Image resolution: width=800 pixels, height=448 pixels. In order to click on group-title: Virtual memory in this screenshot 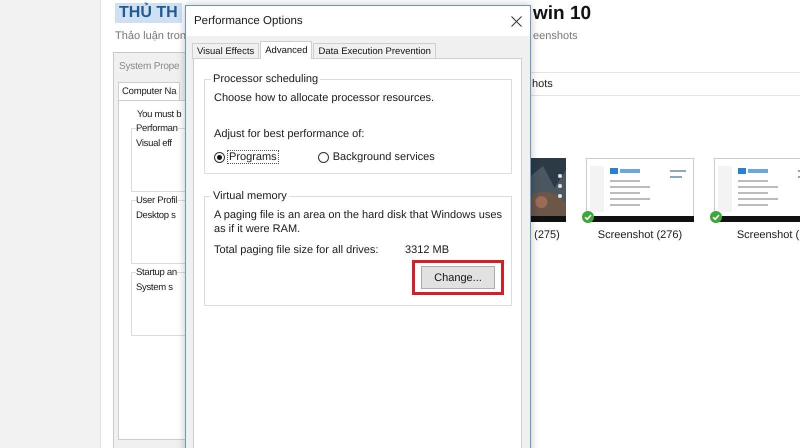, I will do `click(250, 196)`.